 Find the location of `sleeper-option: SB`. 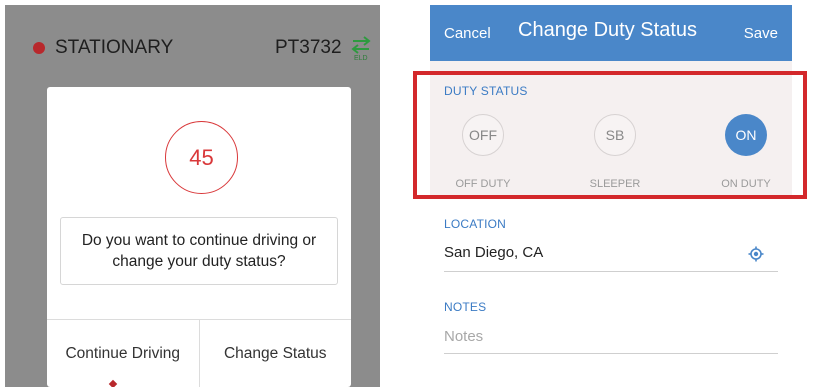

sleeper-option: SB is located at coordinates (615, 135).